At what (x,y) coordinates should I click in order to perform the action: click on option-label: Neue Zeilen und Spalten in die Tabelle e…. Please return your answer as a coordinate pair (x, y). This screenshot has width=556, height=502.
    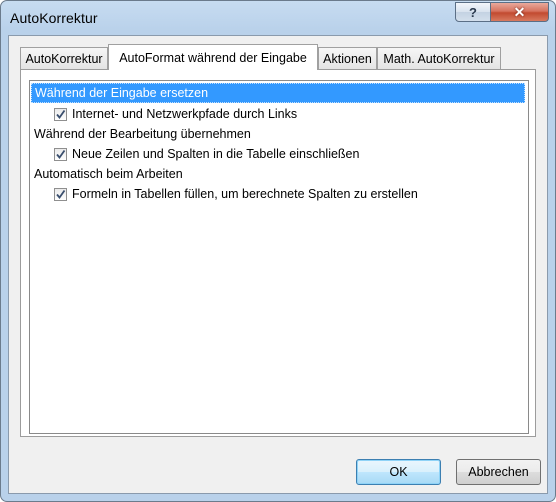
    Looking at the image, I should click on (216, 154).